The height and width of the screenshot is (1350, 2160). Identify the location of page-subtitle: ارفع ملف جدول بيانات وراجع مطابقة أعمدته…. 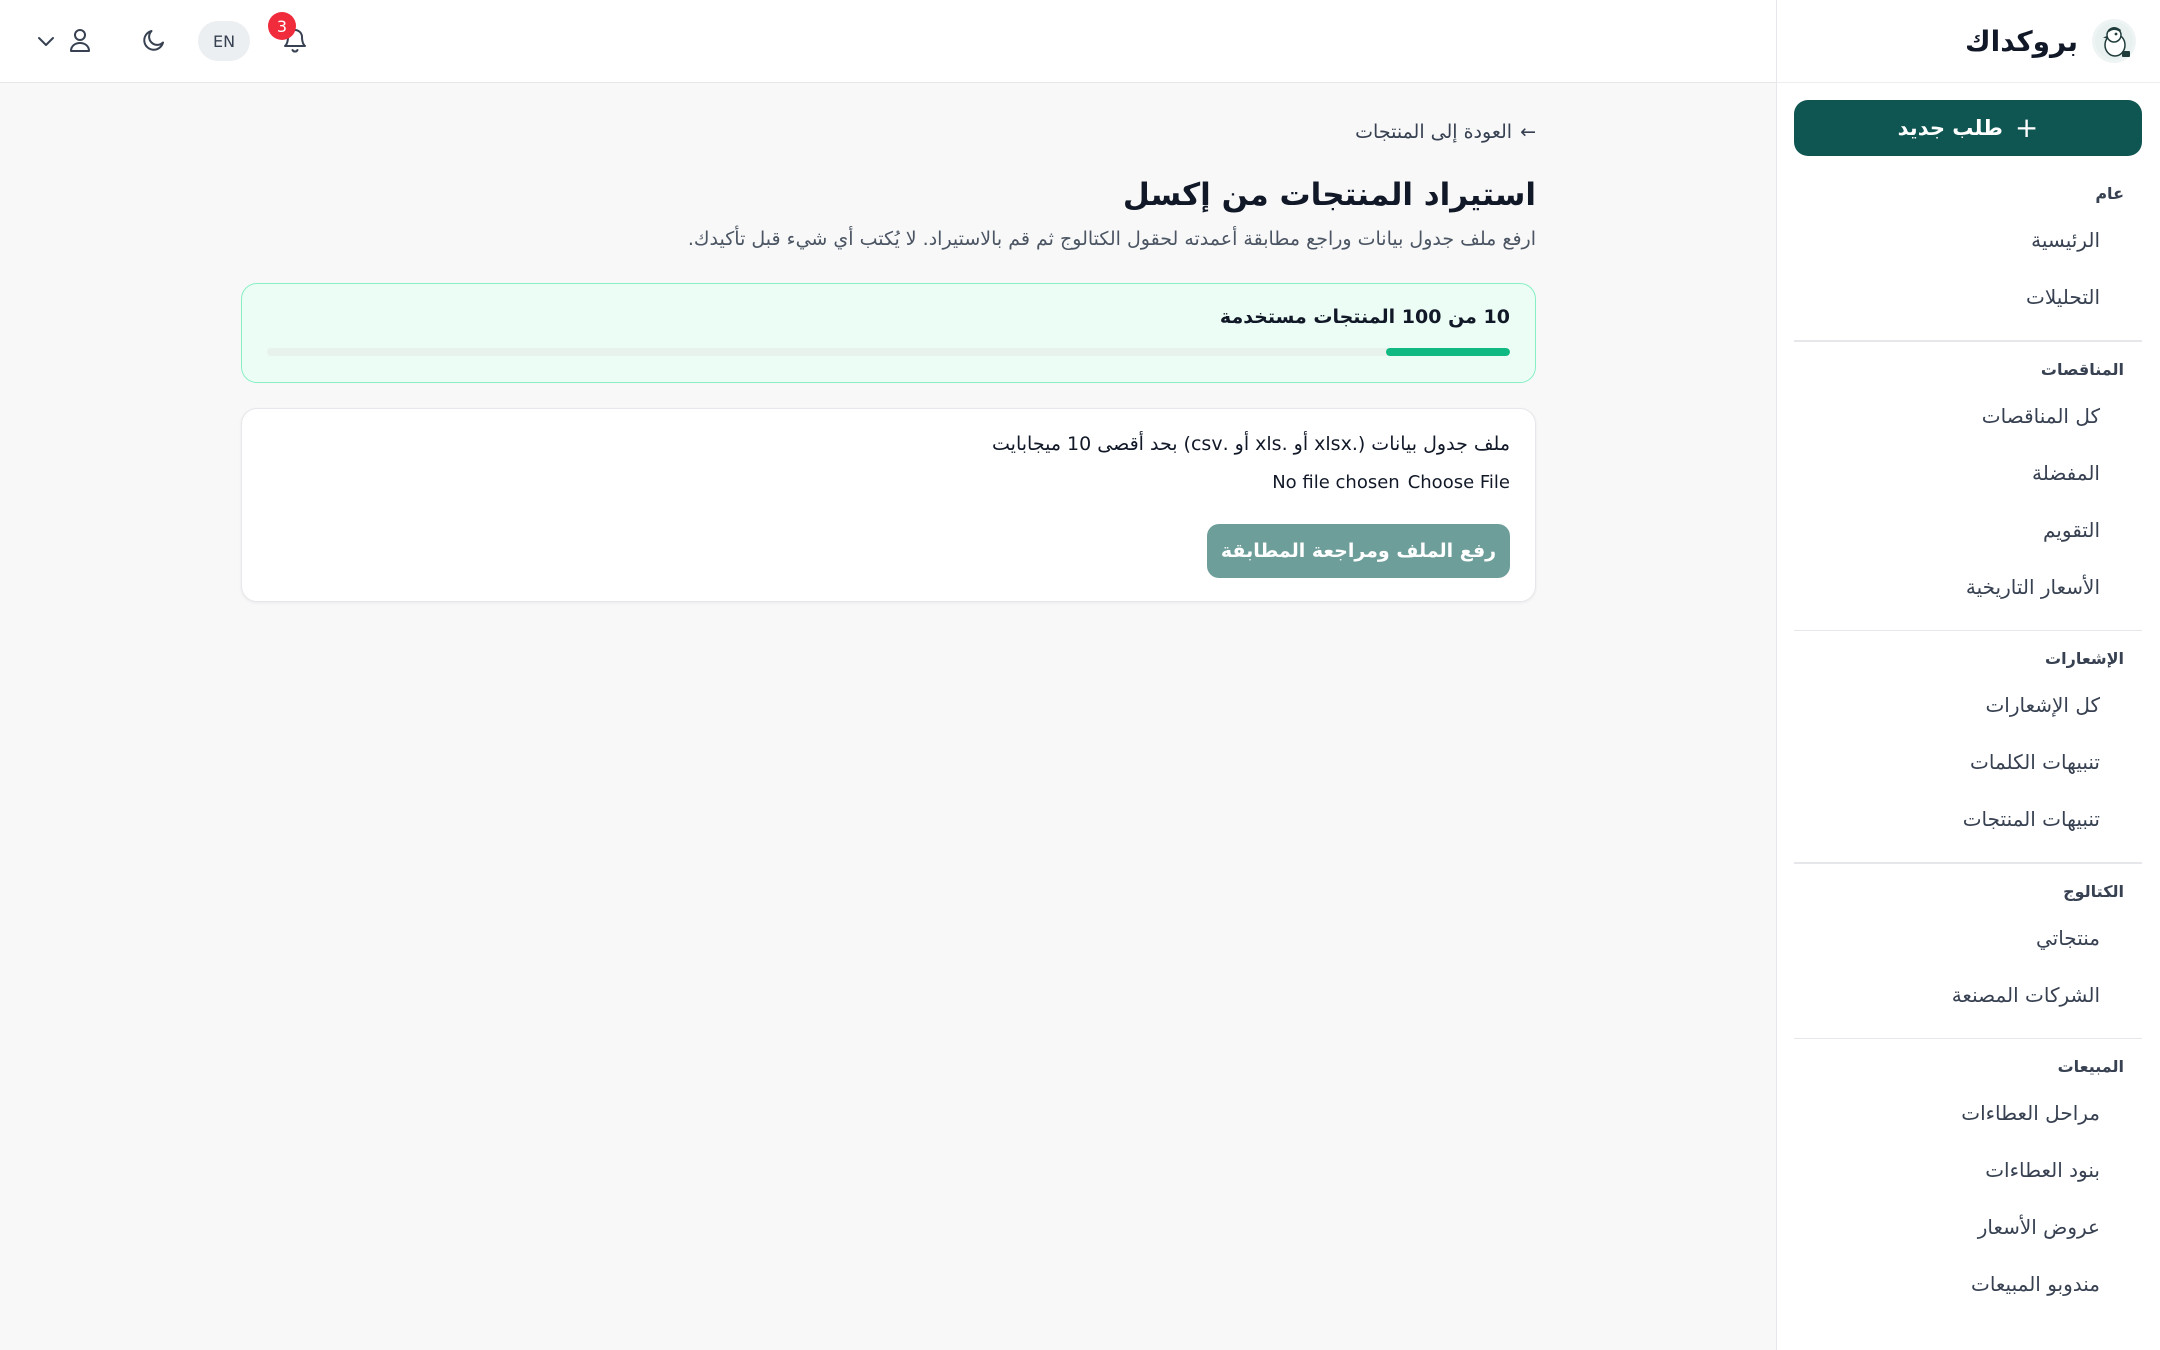
(1111, 239).